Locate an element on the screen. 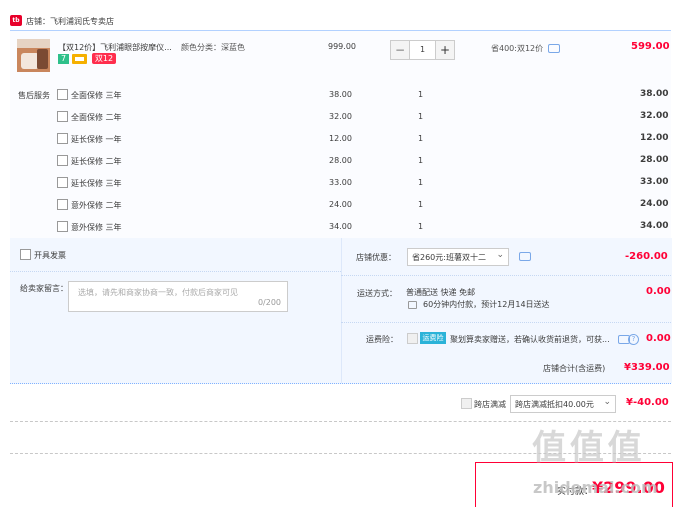 This screenshot has width=678, height=507. product-discount: 省400:双12价 is located at coordinates (517, 48).